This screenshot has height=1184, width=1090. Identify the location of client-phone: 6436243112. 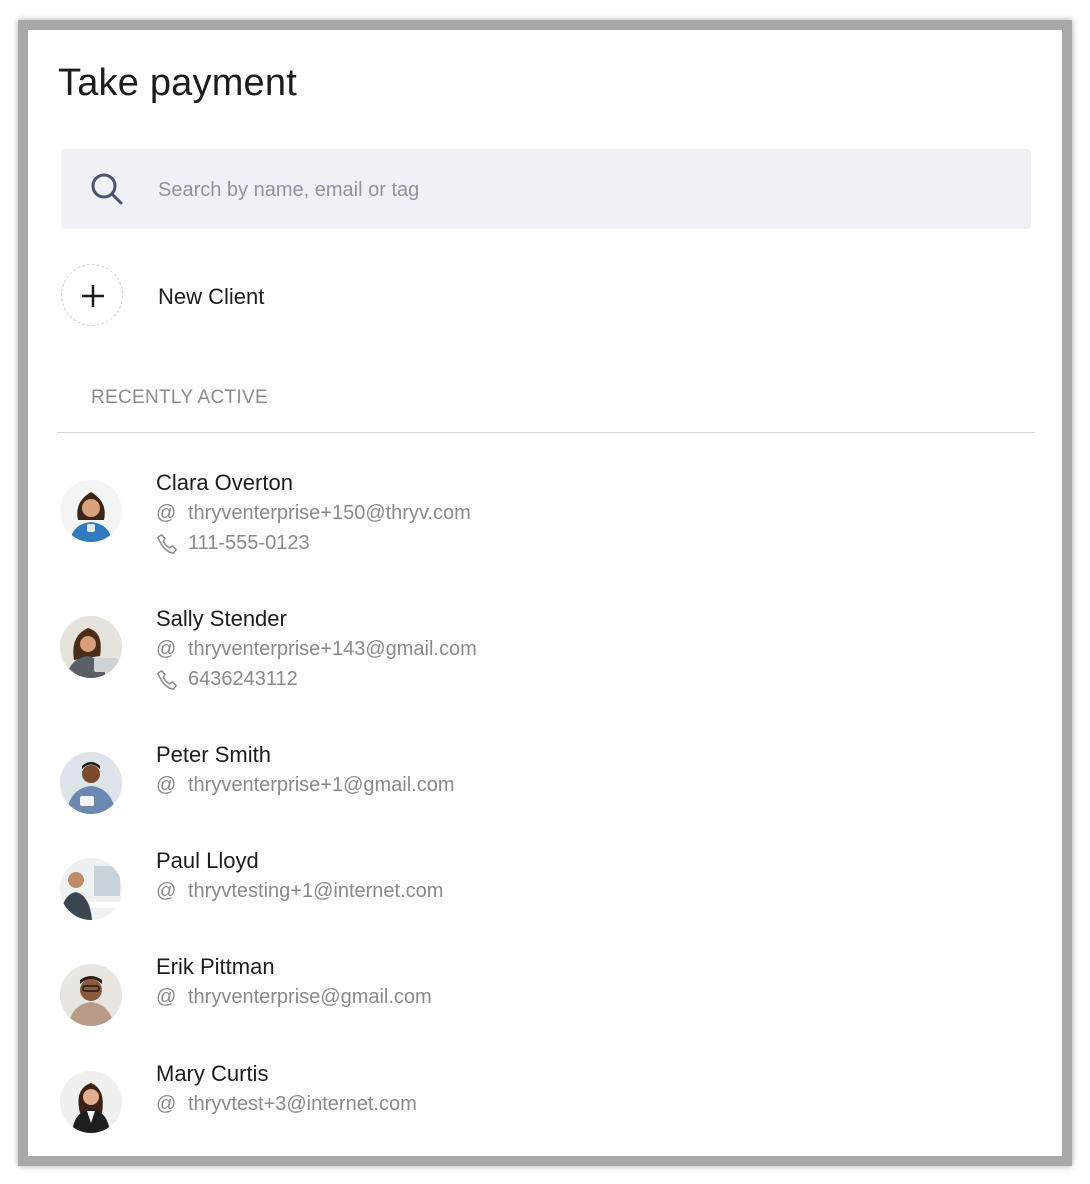
(243, 679).